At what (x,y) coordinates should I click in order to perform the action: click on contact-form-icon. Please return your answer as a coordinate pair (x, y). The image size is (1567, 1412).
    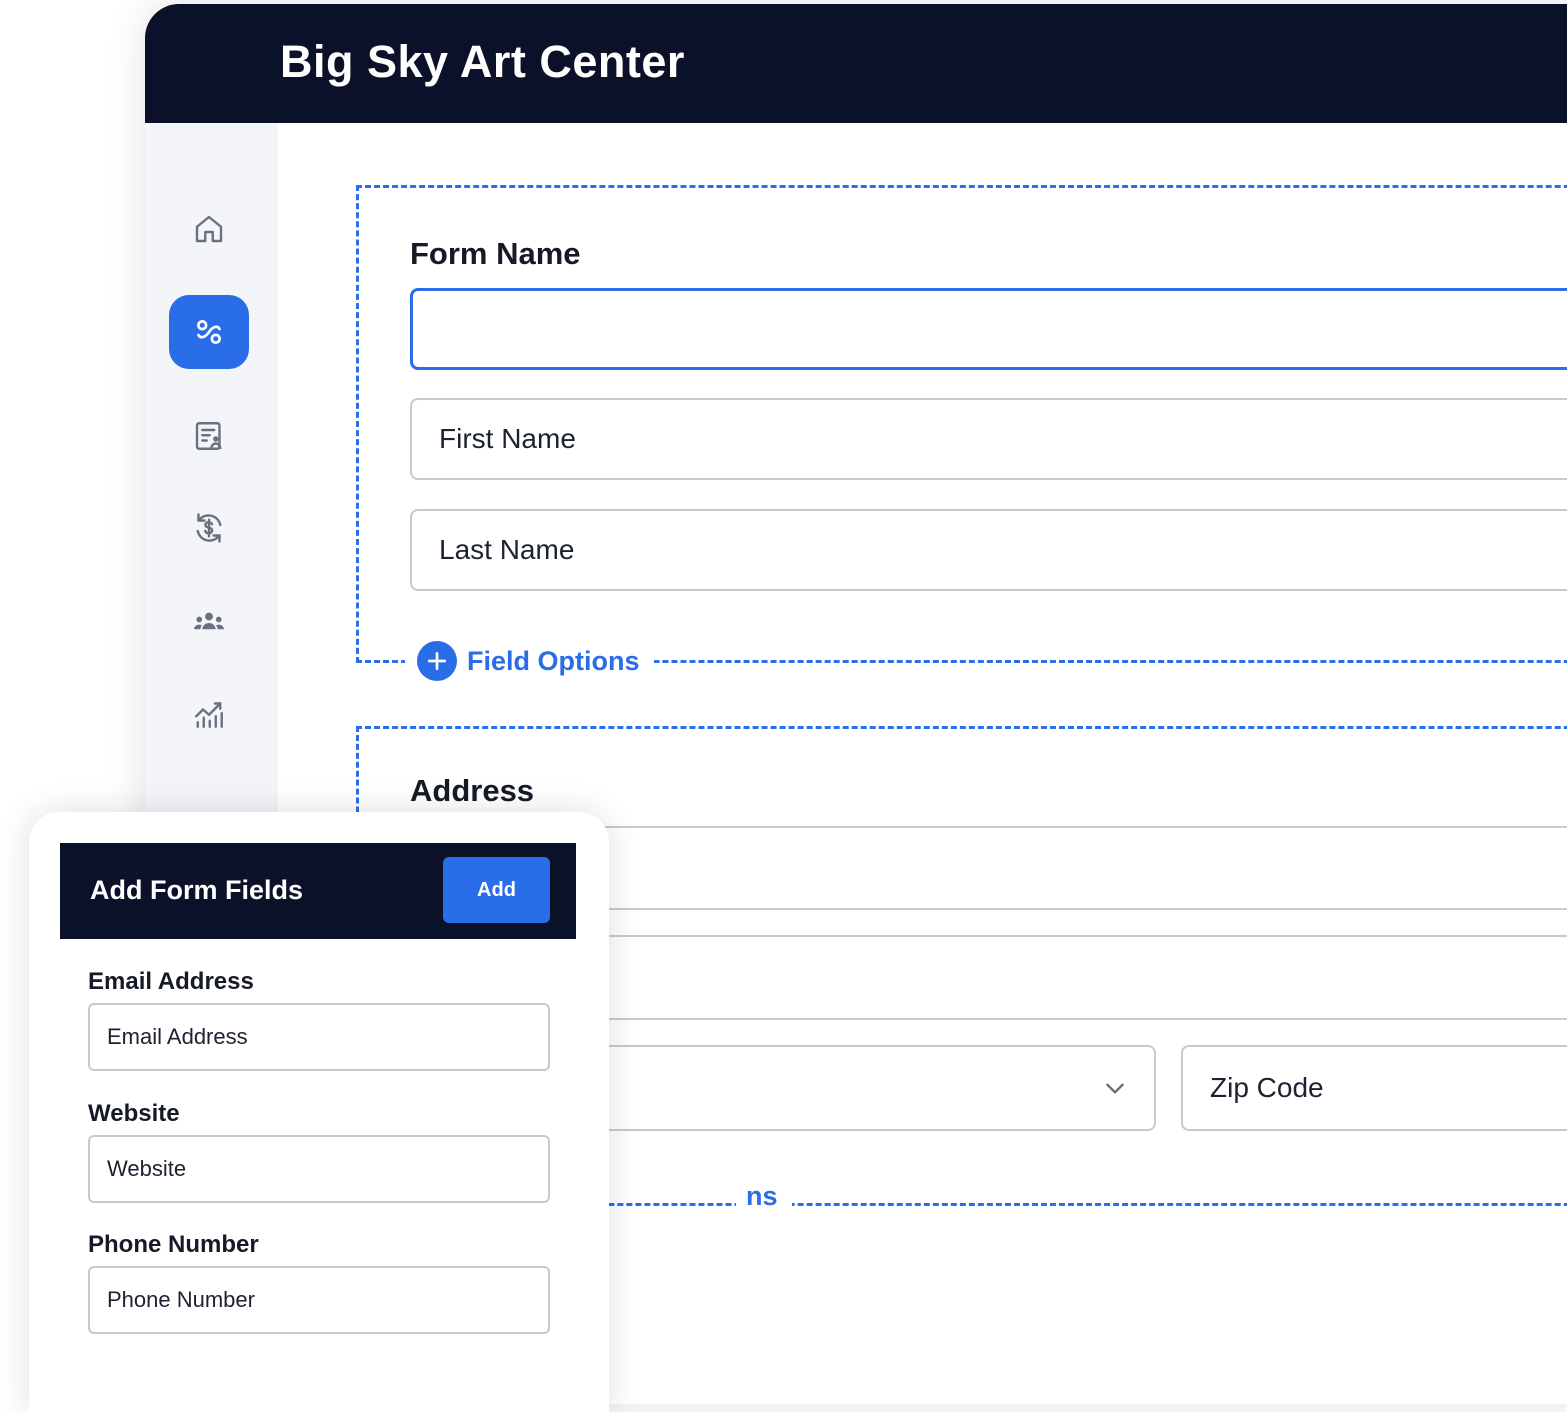
    Looking at the image, I should click on (208, 436).